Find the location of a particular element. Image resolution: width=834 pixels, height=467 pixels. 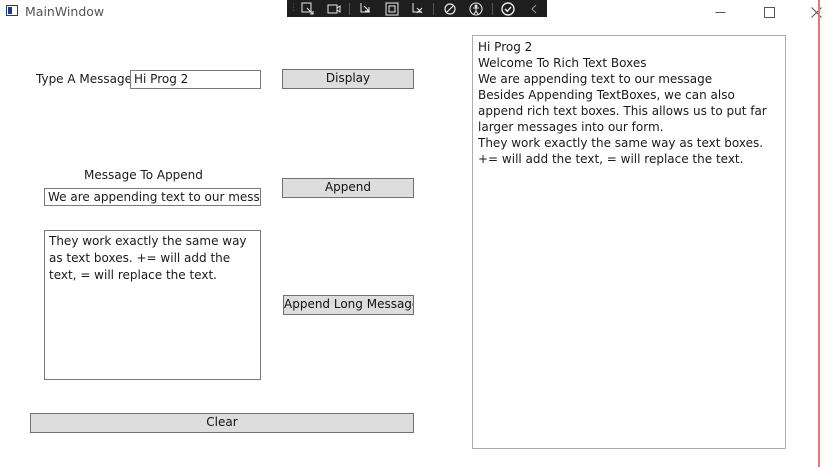

xaml-check-icon is located at coordinates (509, 8).